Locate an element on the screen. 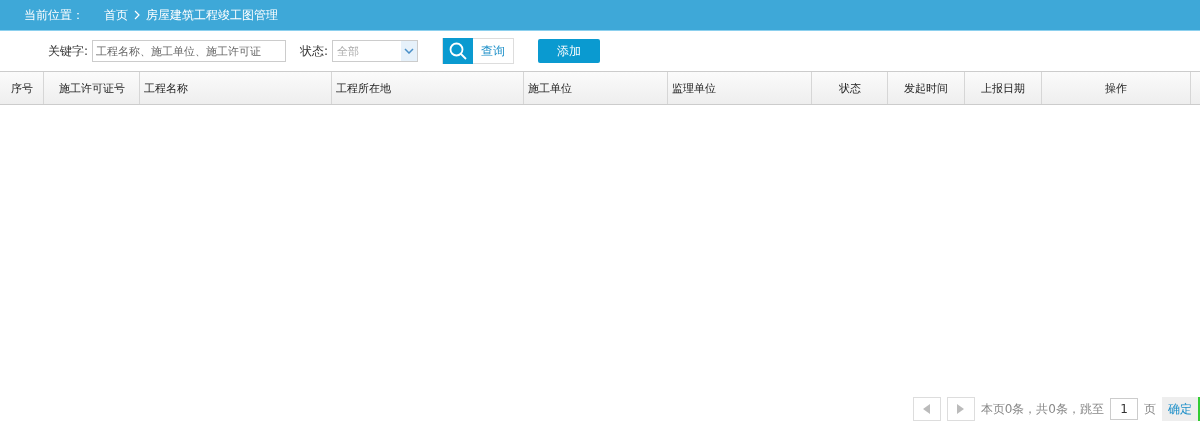  next-page-button is located at coordinates (960, 409).